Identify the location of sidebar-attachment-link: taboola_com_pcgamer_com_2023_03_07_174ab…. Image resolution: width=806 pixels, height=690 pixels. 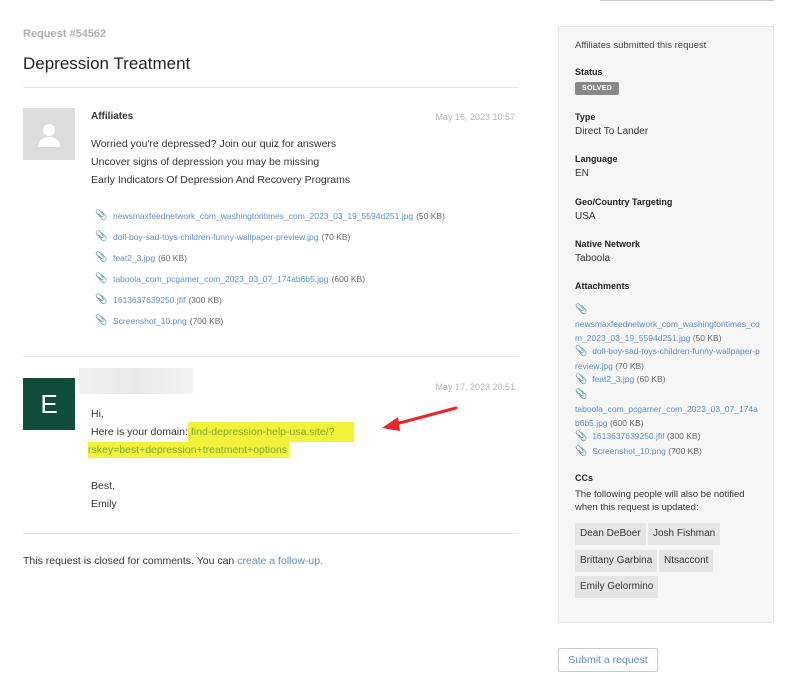
(666, 416).